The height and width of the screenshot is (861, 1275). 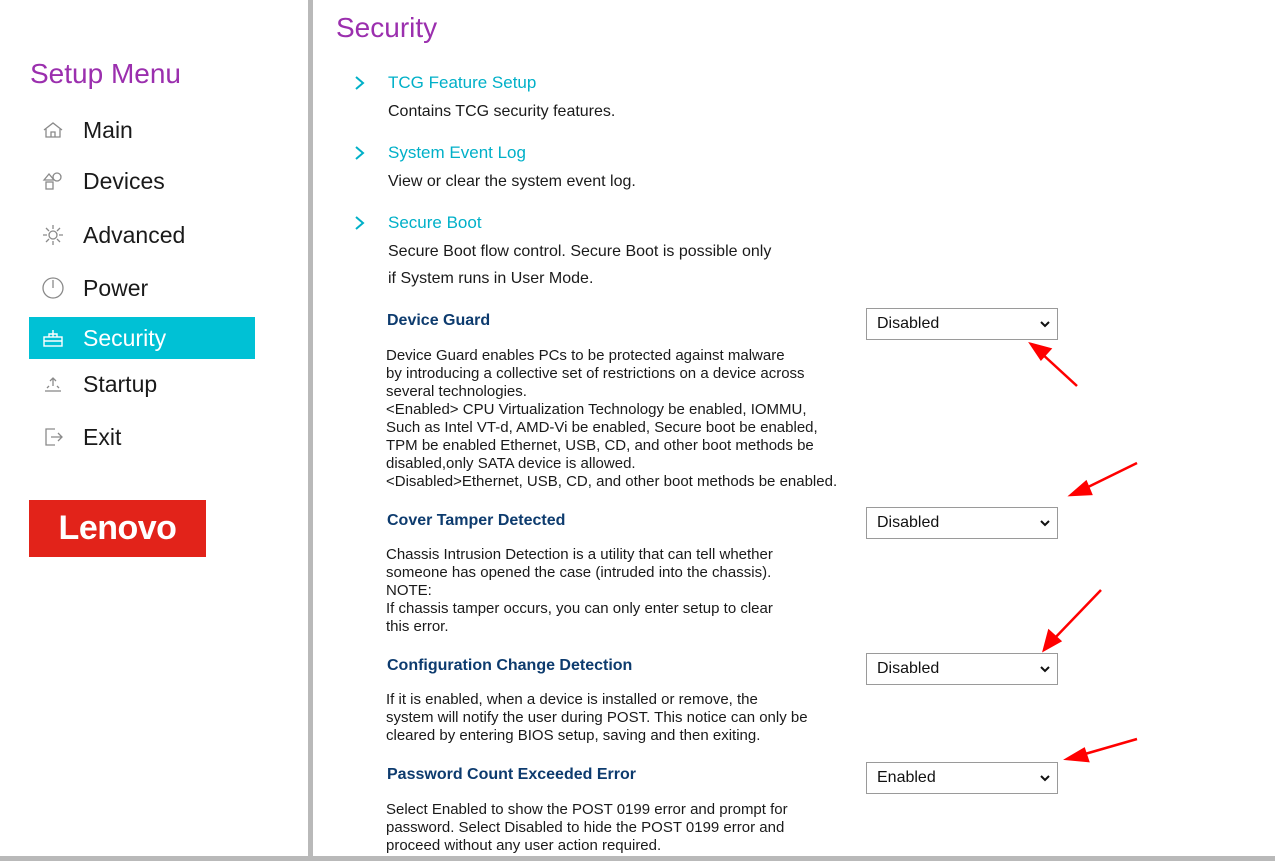 I want to click on password-count-exceeded-select: Enabled, so click(x=962, y=778).